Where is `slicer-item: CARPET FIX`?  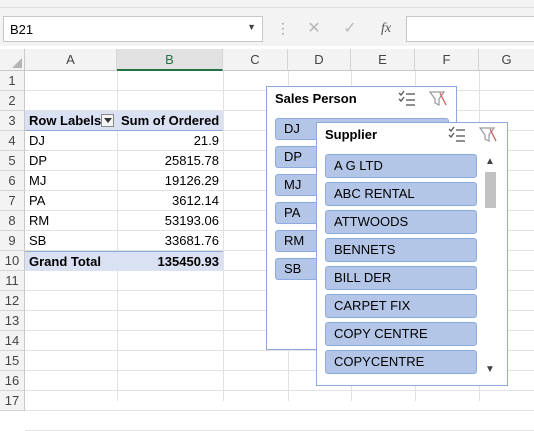 slicer-item: CARPET FIX is located at coordinates (401, 306).